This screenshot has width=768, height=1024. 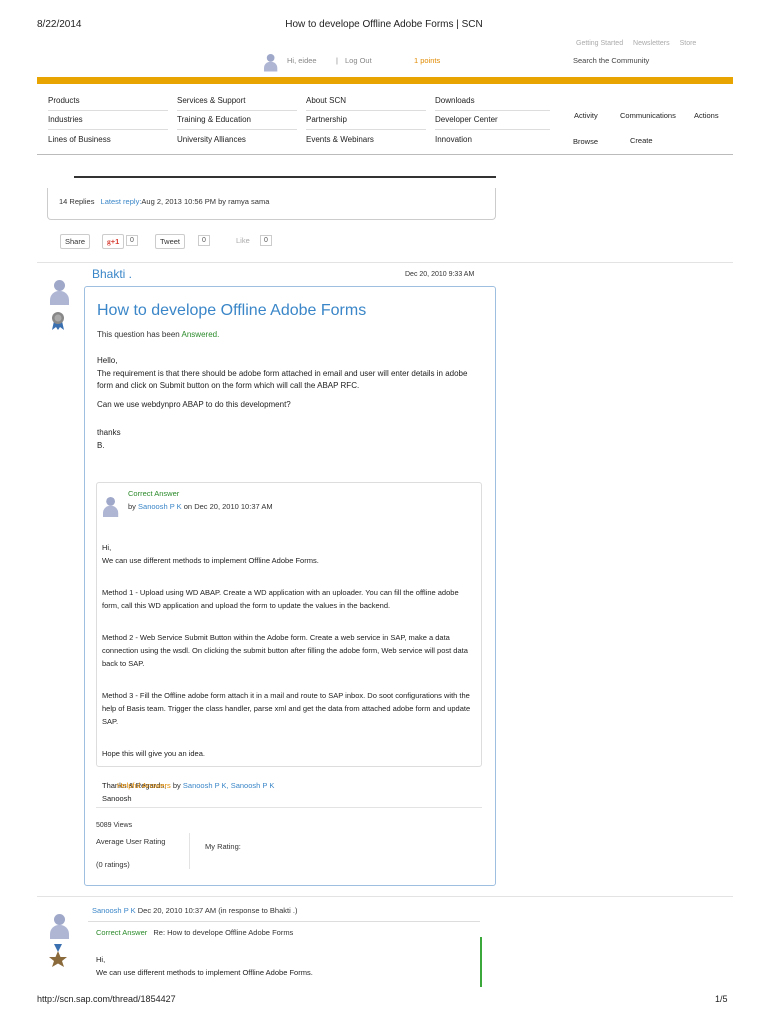 What do you see at coordinates (112, 274) in the screenshot?
I see `question-author: Bhakti .` at bounding box center [112, 274].